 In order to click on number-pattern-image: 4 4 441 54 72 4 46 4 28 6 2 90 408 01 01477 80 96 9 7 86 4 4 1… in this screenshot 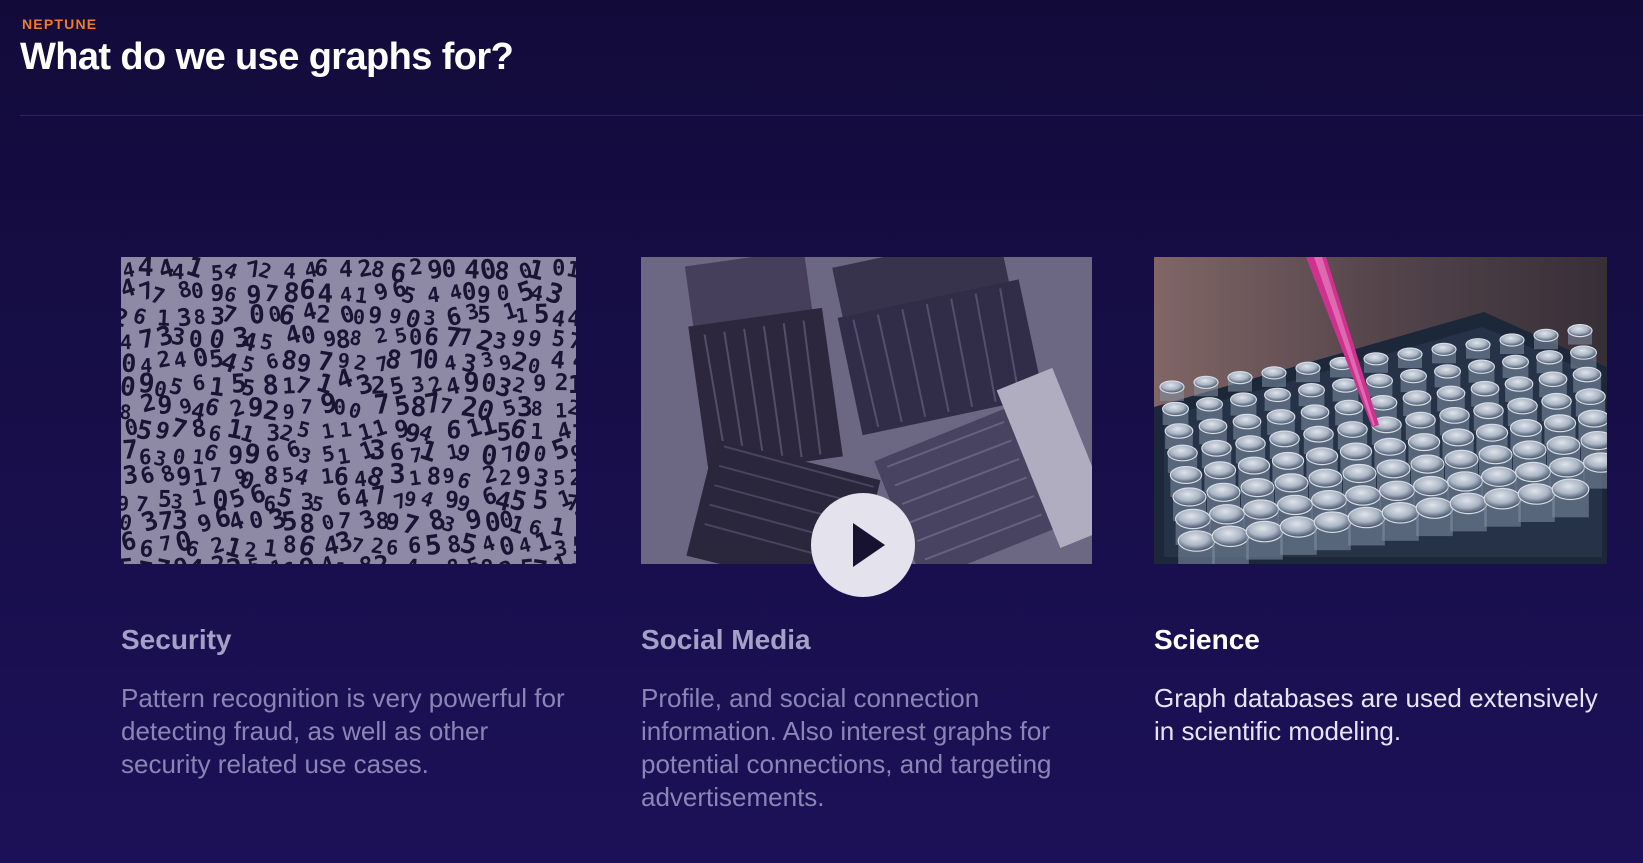, I will do `click(348, 410)`.